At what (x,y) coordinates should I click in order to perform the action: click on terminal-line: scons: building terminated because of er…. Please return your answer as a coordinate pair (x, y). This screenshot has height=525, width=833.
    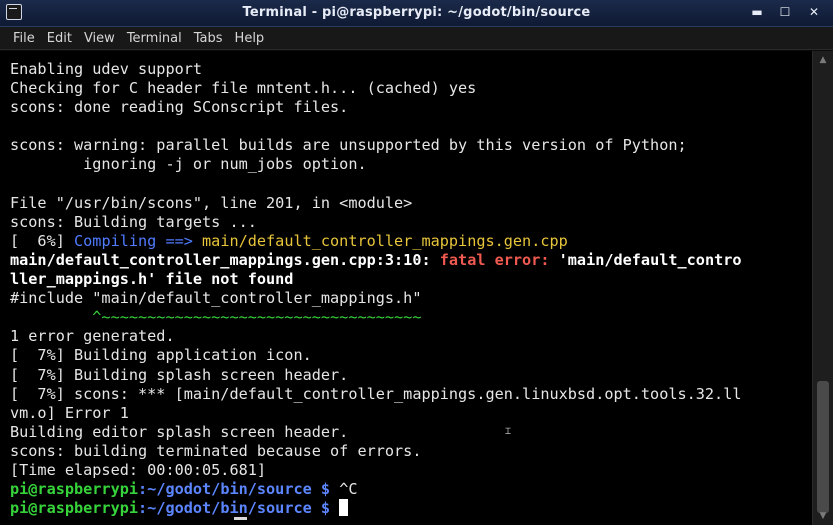
    Looking at the image, I should click on (376, 451).